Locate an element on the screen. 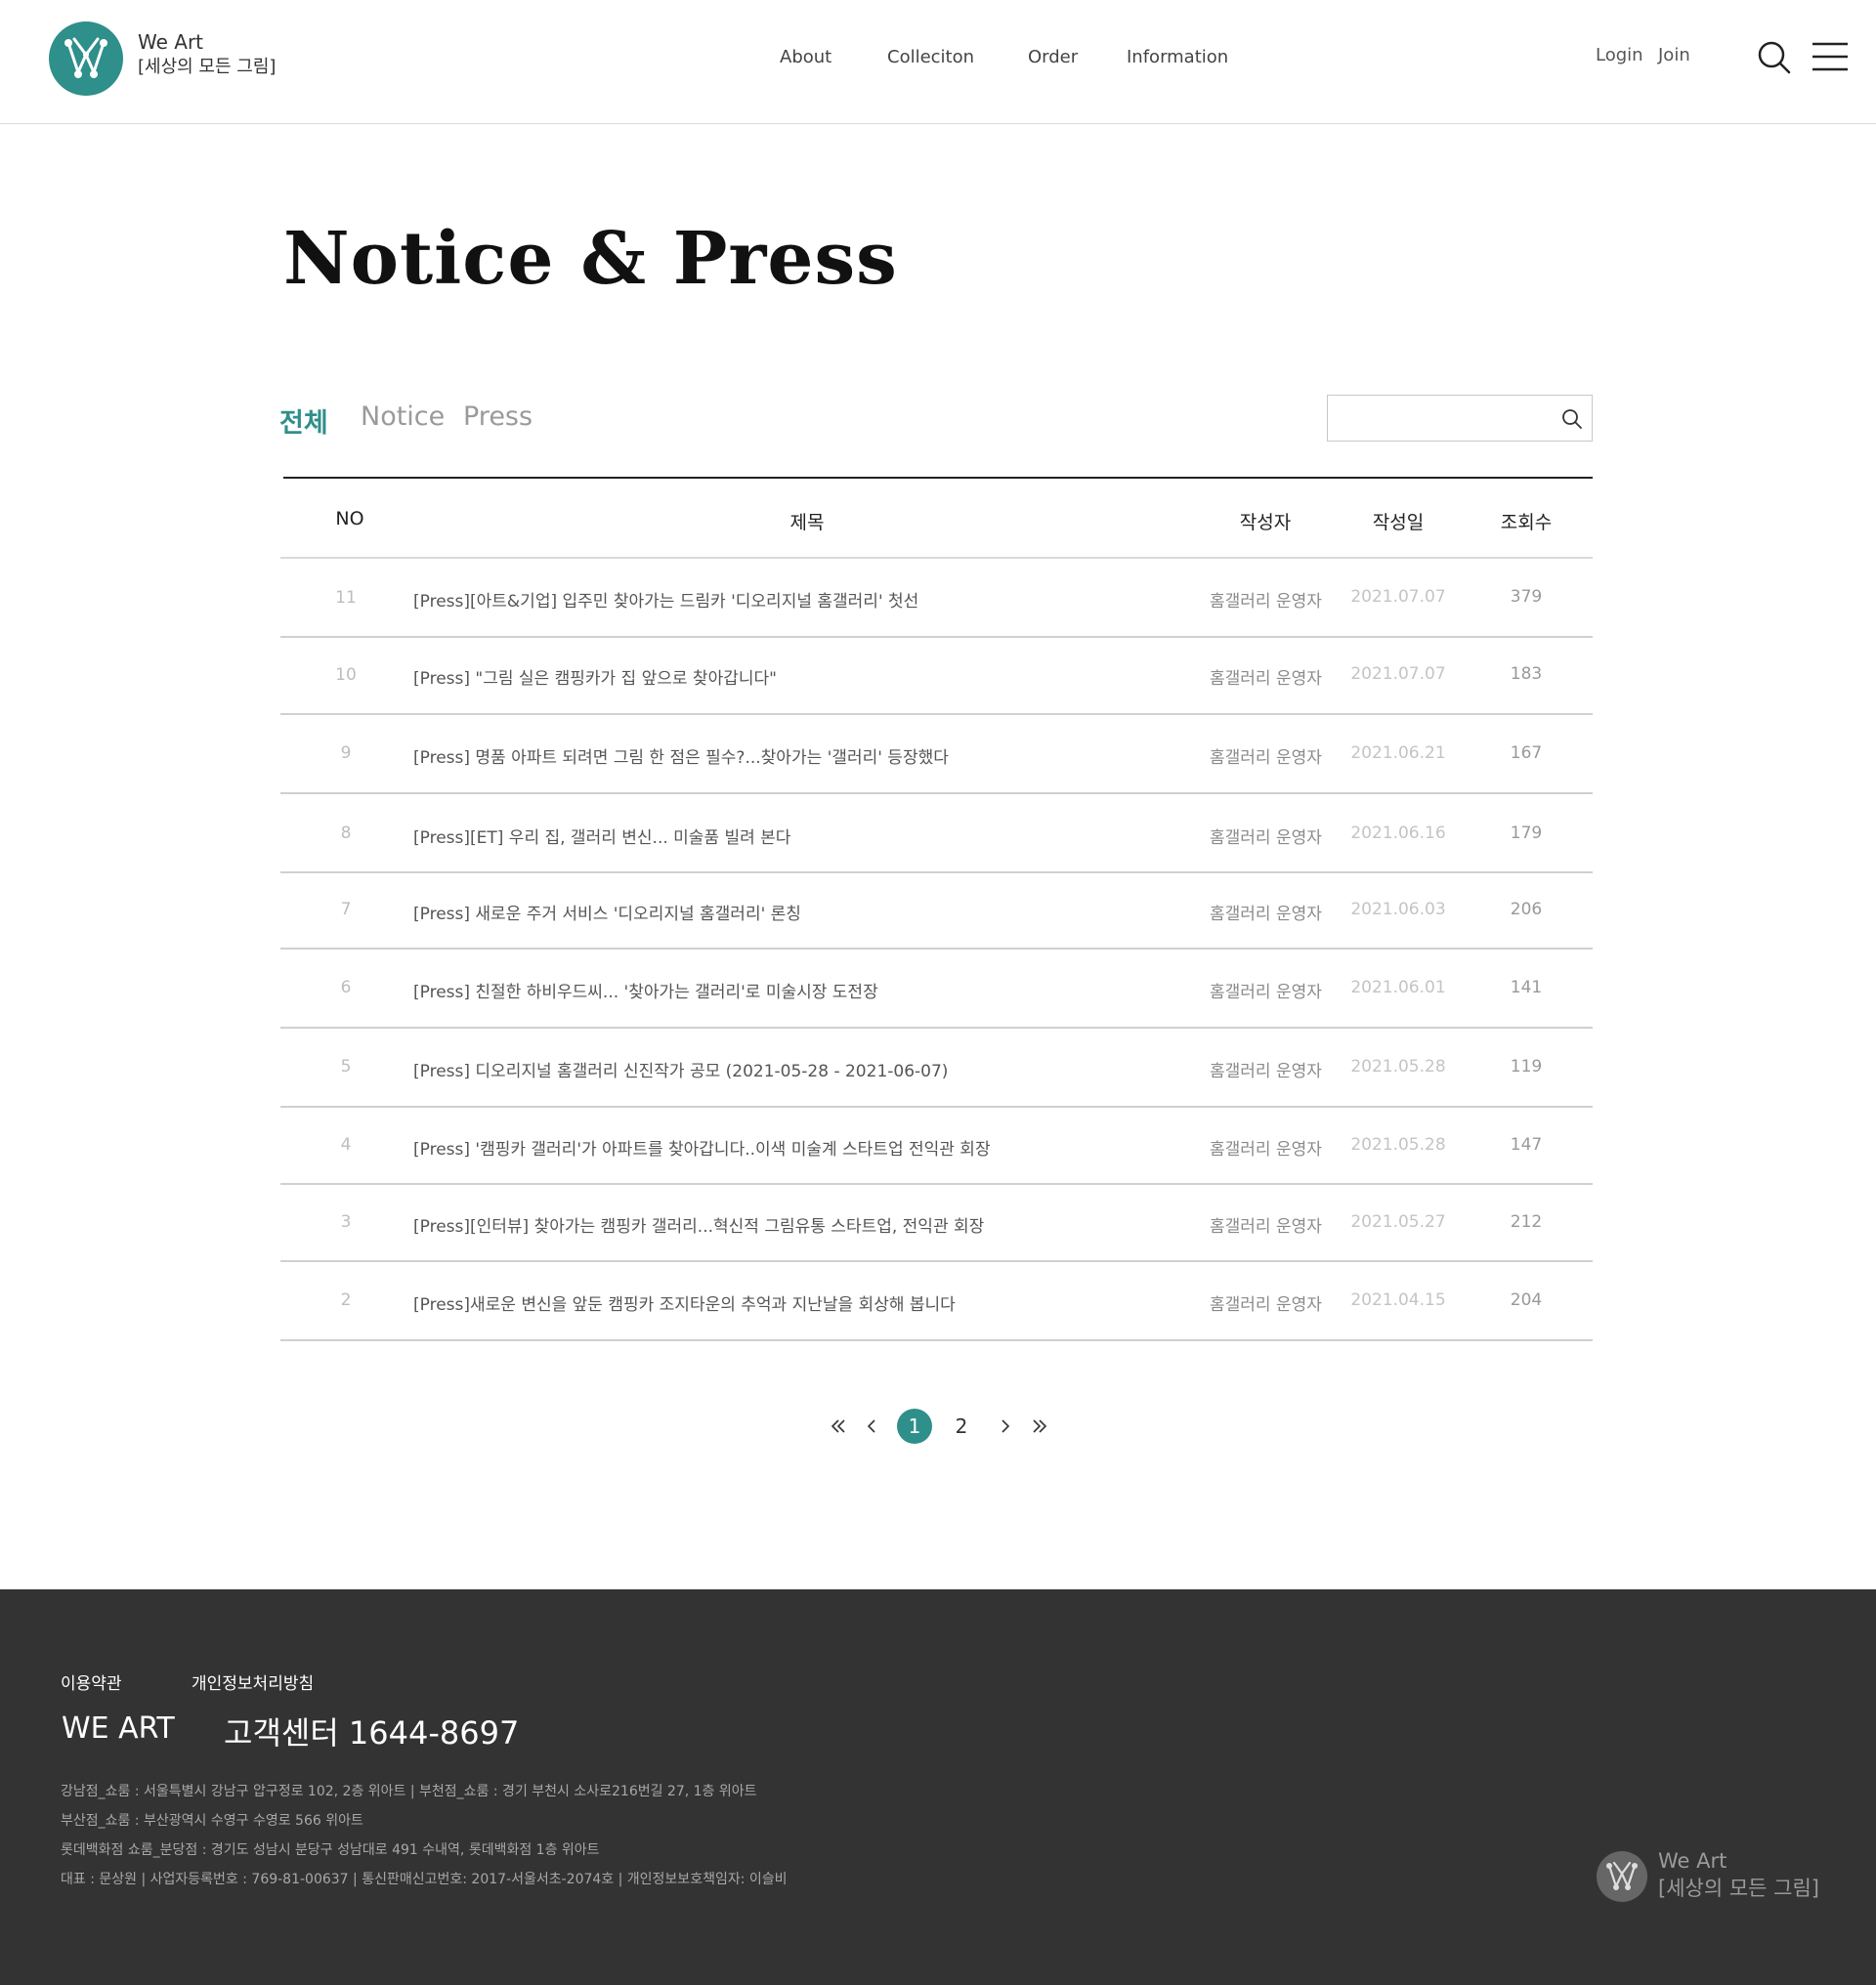 The width and height of the screenshot is (1876, 1985). row-views: 204 is located at coordinates (1526, 1300).